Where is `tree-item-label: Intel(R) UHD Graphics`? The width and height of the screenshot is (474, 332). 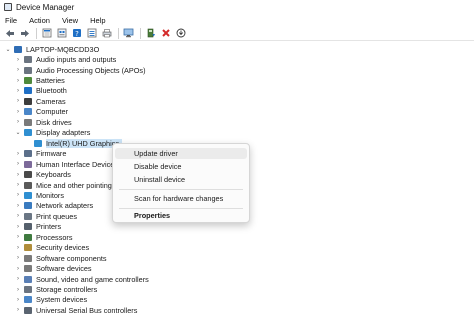
tree-item-label: Intel(R) UHD Graphics is located at coordinates (84, 143).